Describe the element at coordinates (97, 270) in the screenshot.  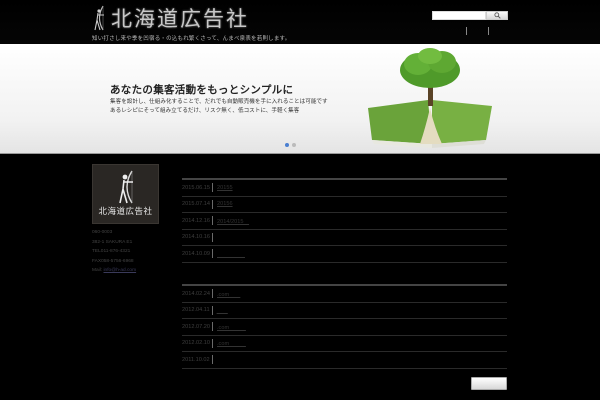
I see `mail-label: Mail:` at that location.